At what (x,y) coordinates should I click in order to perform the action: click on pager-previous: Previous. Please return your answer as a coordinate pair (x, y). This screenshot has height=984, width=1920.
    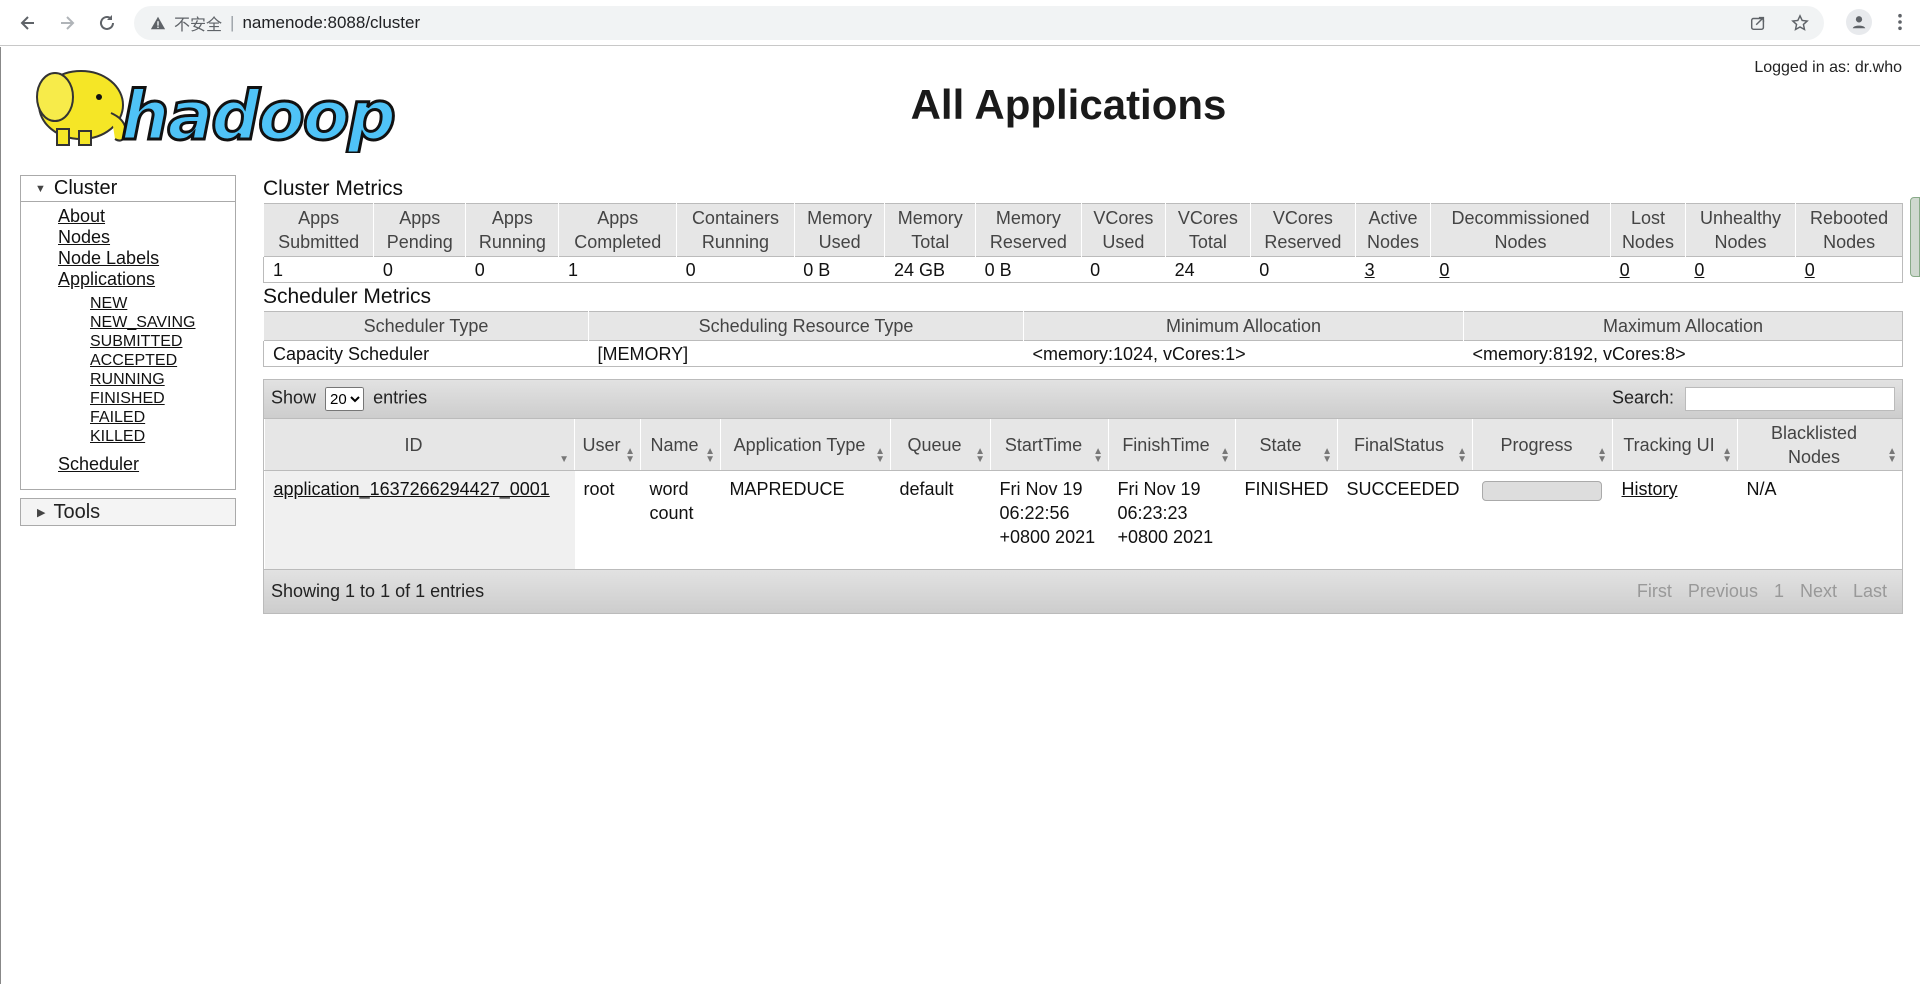
    Looking at the image, I should click on (1723, 591).